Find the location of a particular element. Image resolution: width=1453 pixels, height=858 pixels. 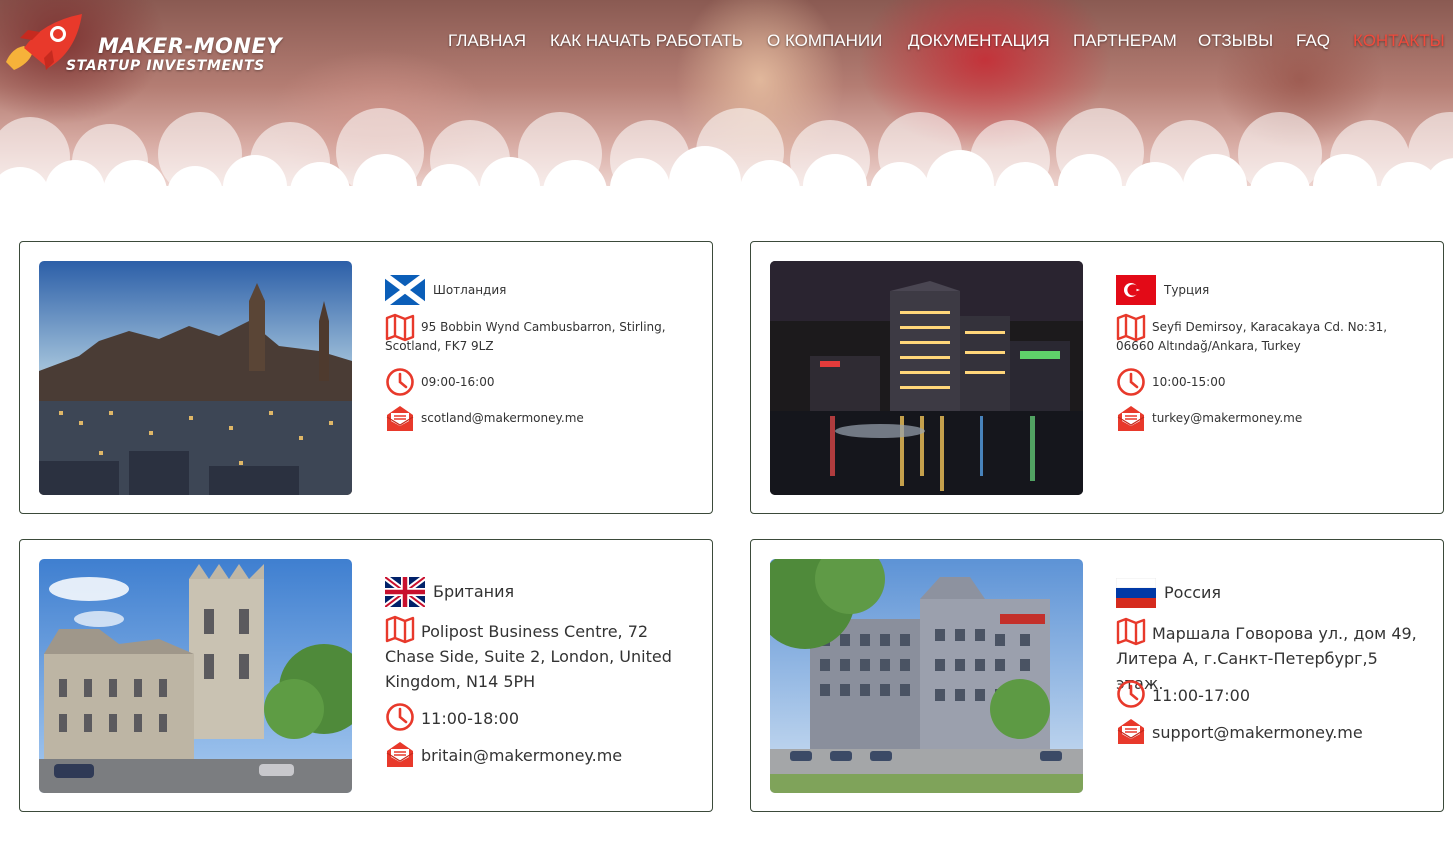

hours-row: 10:00-15:00 is located at coordinates (1271, 381).